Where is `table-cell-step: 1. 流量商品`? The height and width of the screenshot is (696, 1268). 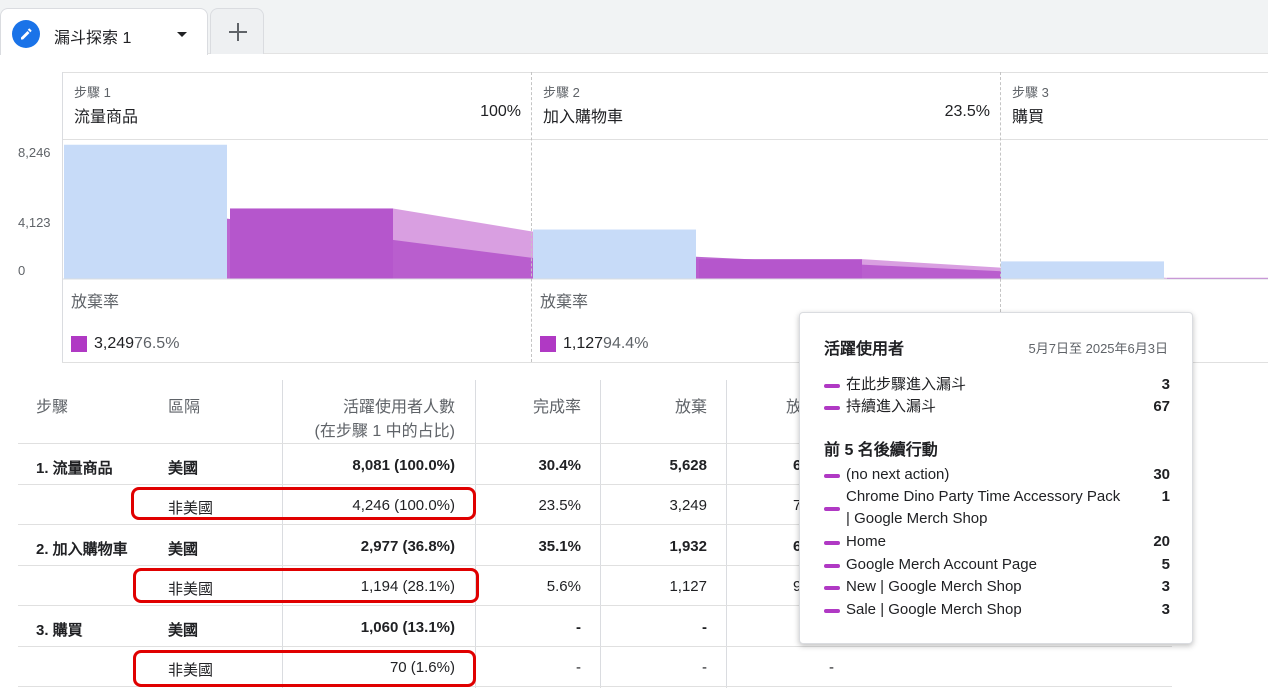 table-cell-step: 1. 流量商品 is located at coordinates (74, 468).